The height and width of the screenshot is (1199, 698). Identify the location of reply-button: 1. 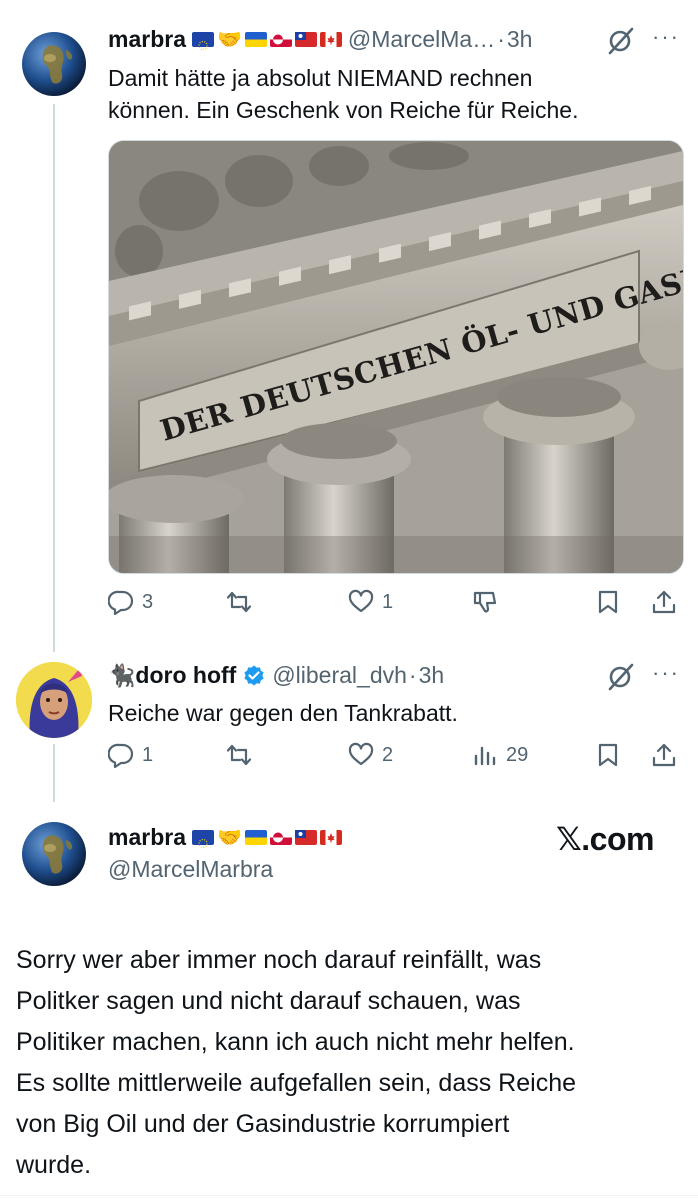
(130, 755).